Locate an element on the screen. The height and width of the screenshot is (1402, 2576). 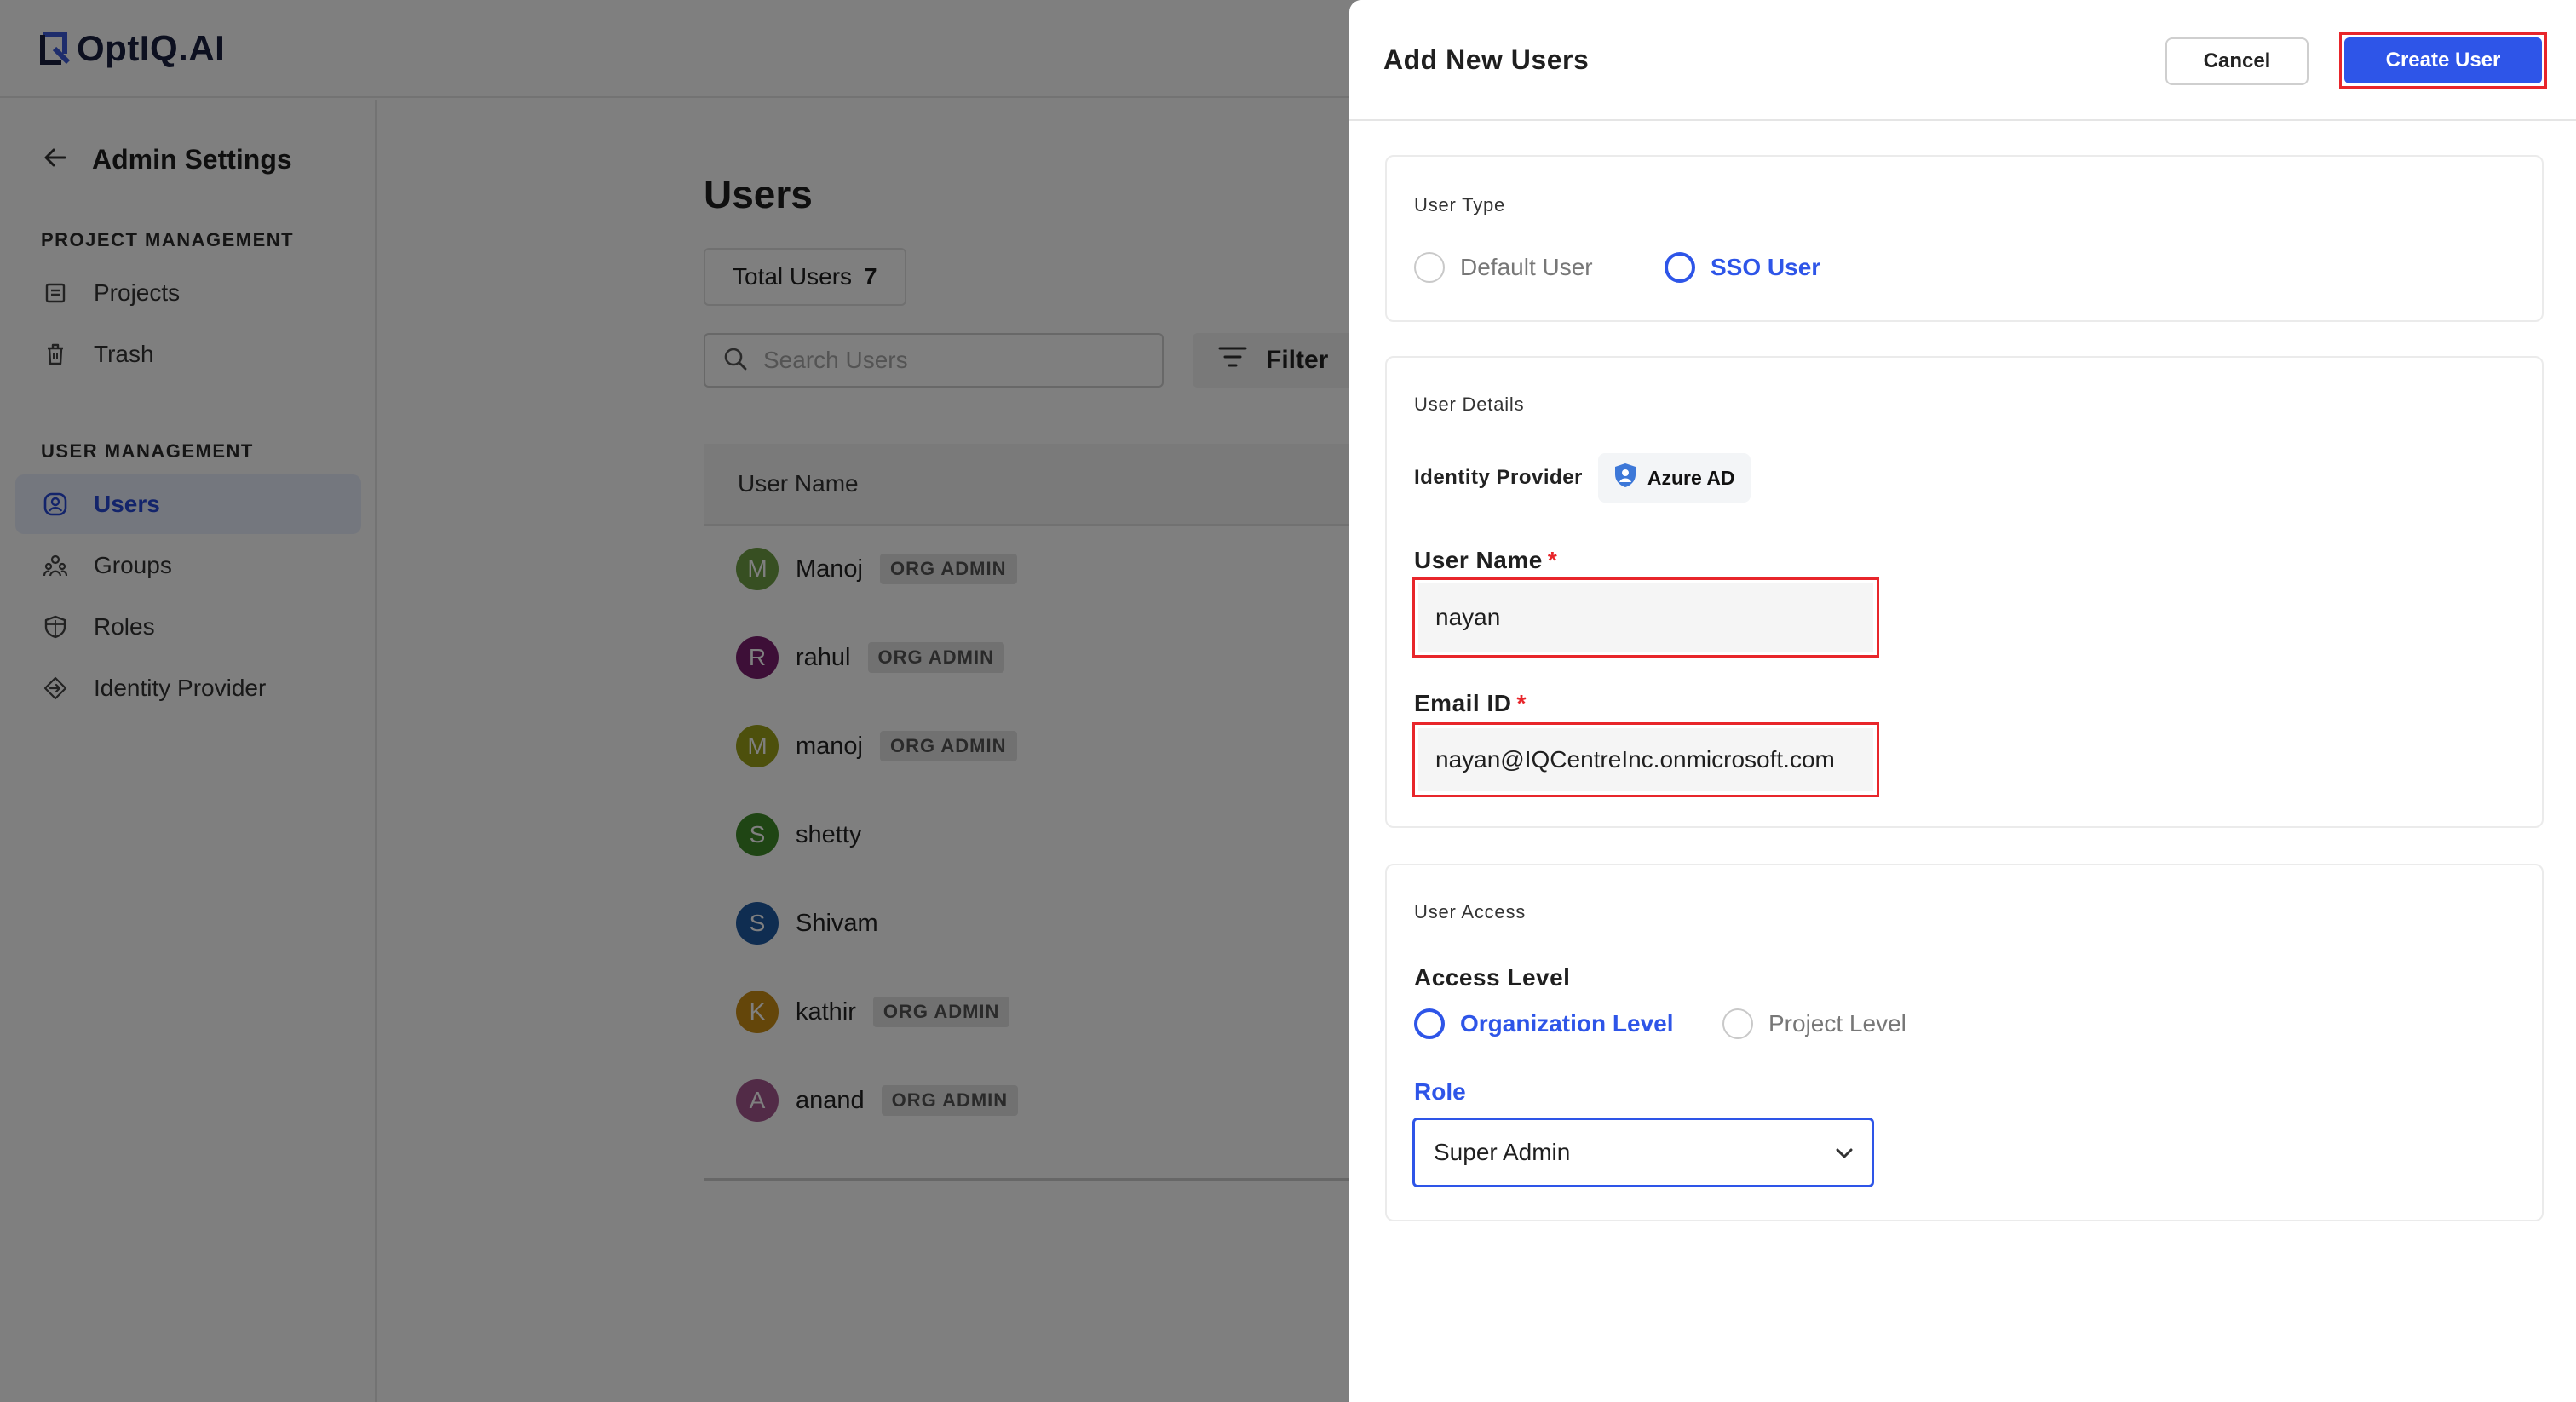
identity-provider-value: Azure AD is located at coordinates (1691, 477).